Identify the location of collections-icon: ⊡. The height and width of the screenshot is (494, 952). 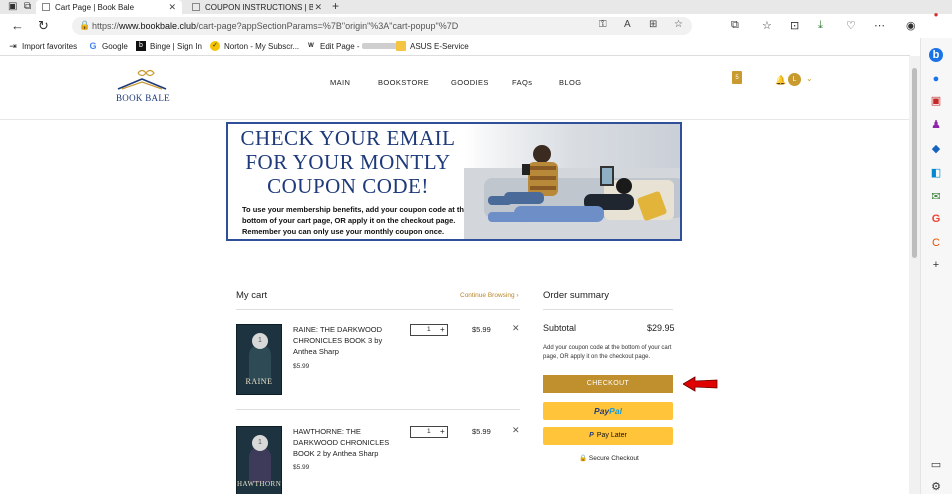
(794, 25).